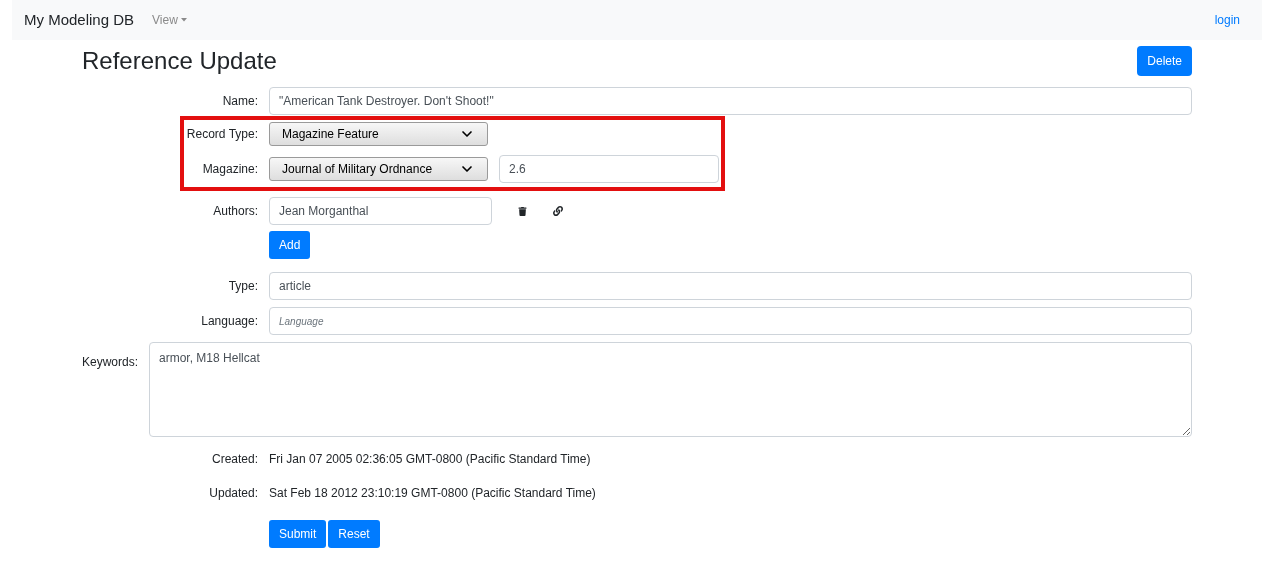  I want to click on created-date: Fri Jan 07 2005 02:36:05 GMT-0800 (Pacific Standard Time), so click(430, 459).